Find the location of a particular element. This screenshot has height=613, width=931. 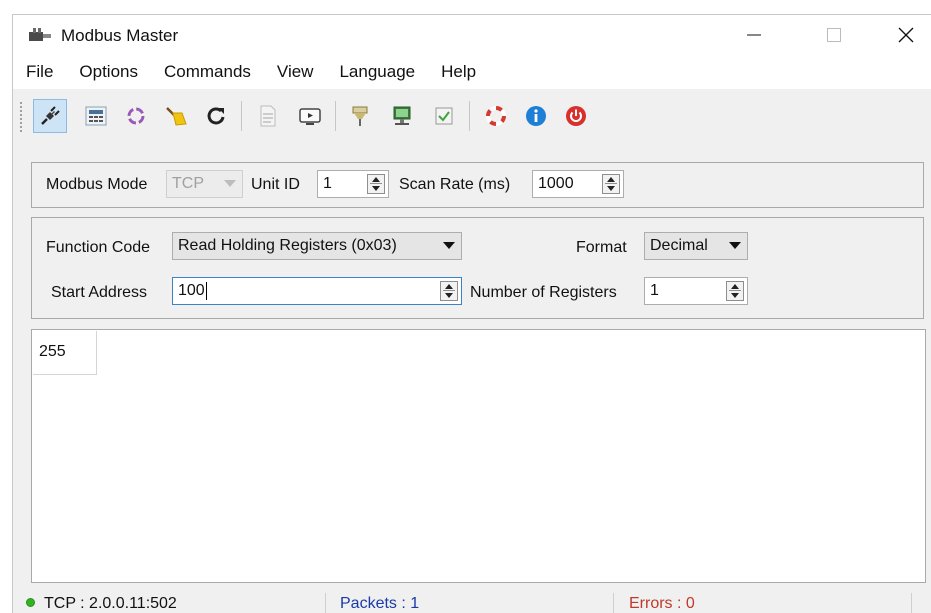

format-value: Decimal is located at coordinates (679, 245).